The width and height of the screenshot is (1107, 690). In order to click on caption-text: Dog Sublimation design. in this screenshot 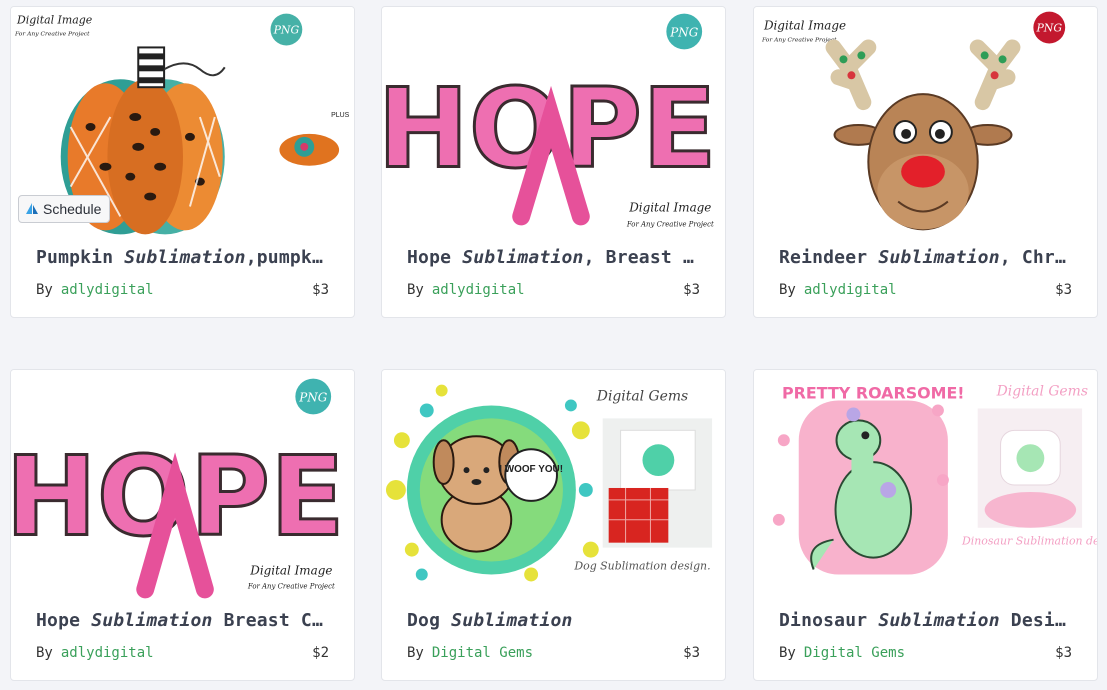, I will do `click(641, 566)`.